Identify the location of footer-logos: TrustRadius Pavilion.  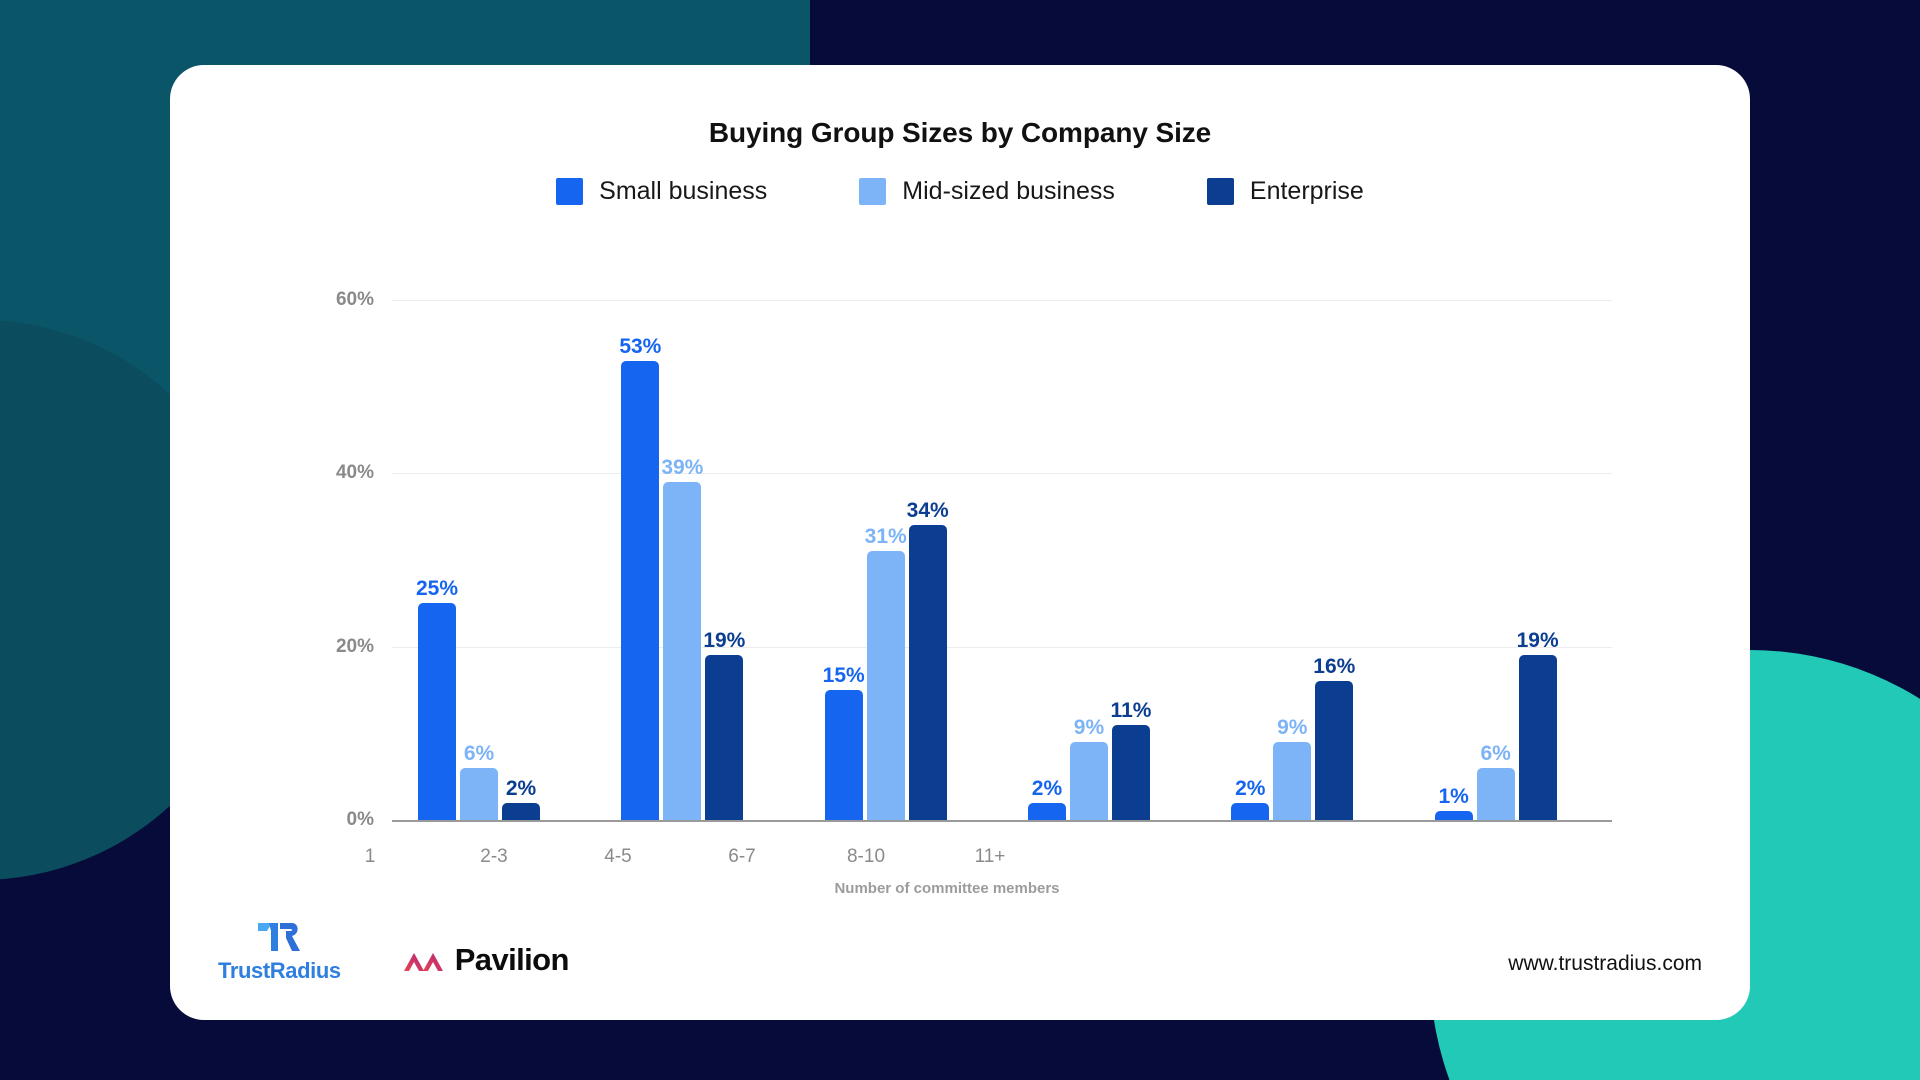
(393, 952).